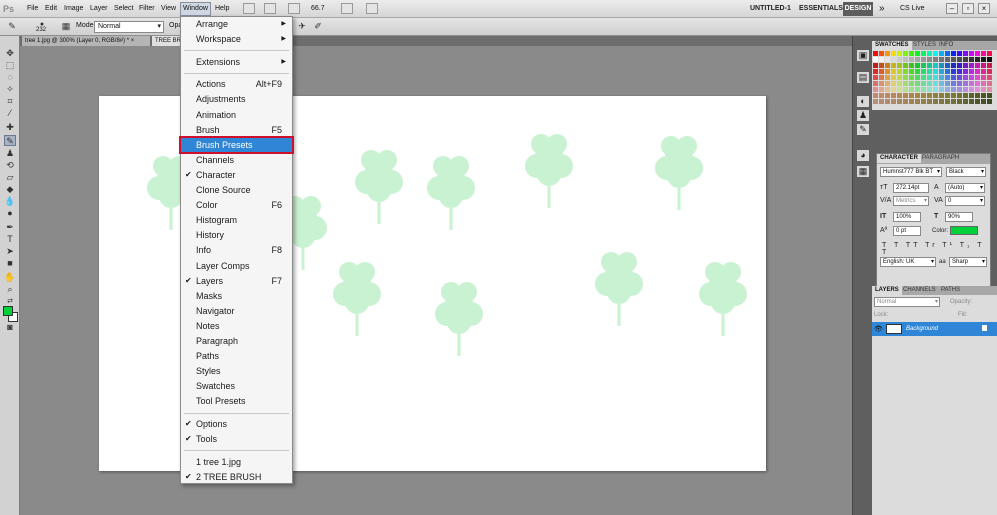 The height and width of the screenshot is (515, 997). I want to click on pen-tool-icon: ✒, so click(10, 227).